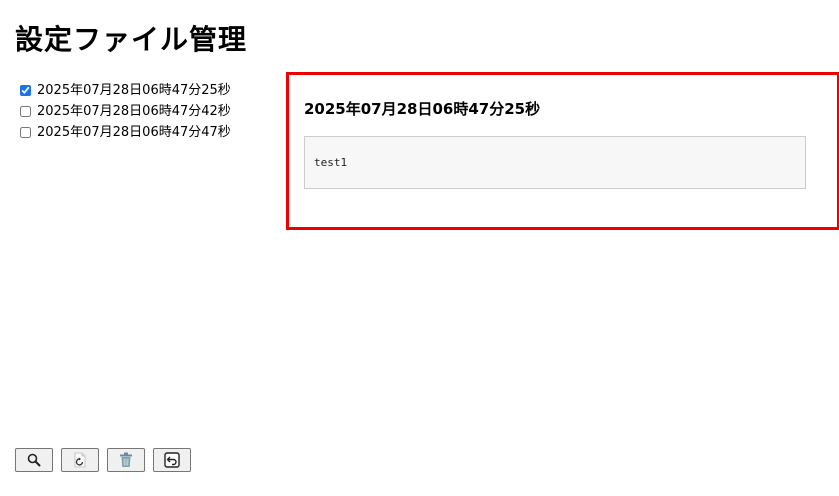 The height and width of the screenshot is (496, 839). I want to click on undo-button, so click(172, 460).